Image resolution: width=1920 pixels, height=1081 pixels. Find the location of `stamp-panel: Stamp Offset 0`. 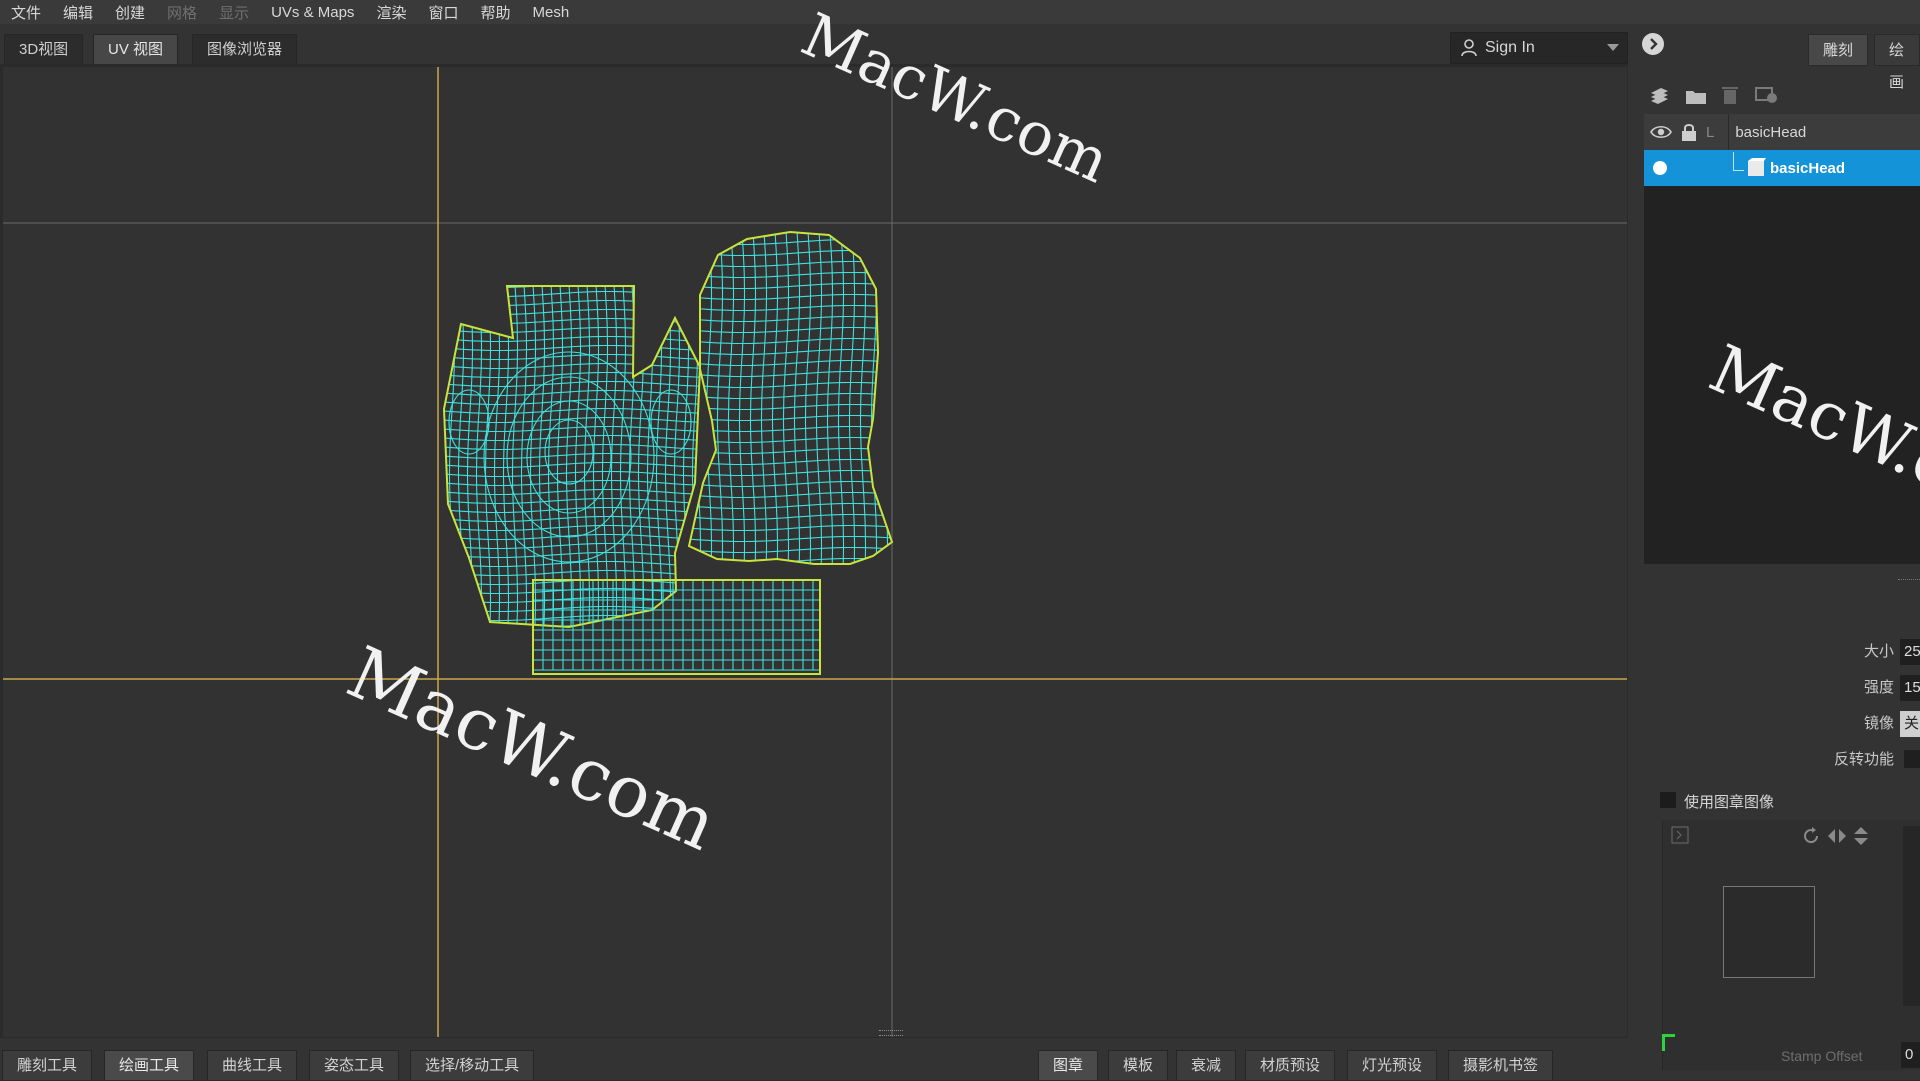

stamp-panel: Stamp Offset 0 is located at coordinates (1791, 945).